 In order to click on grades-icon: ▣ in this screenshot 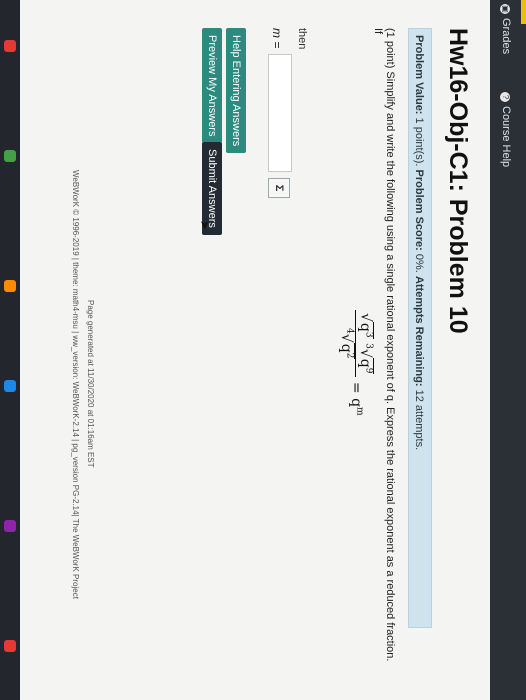, I will do `click(505, 9)`.